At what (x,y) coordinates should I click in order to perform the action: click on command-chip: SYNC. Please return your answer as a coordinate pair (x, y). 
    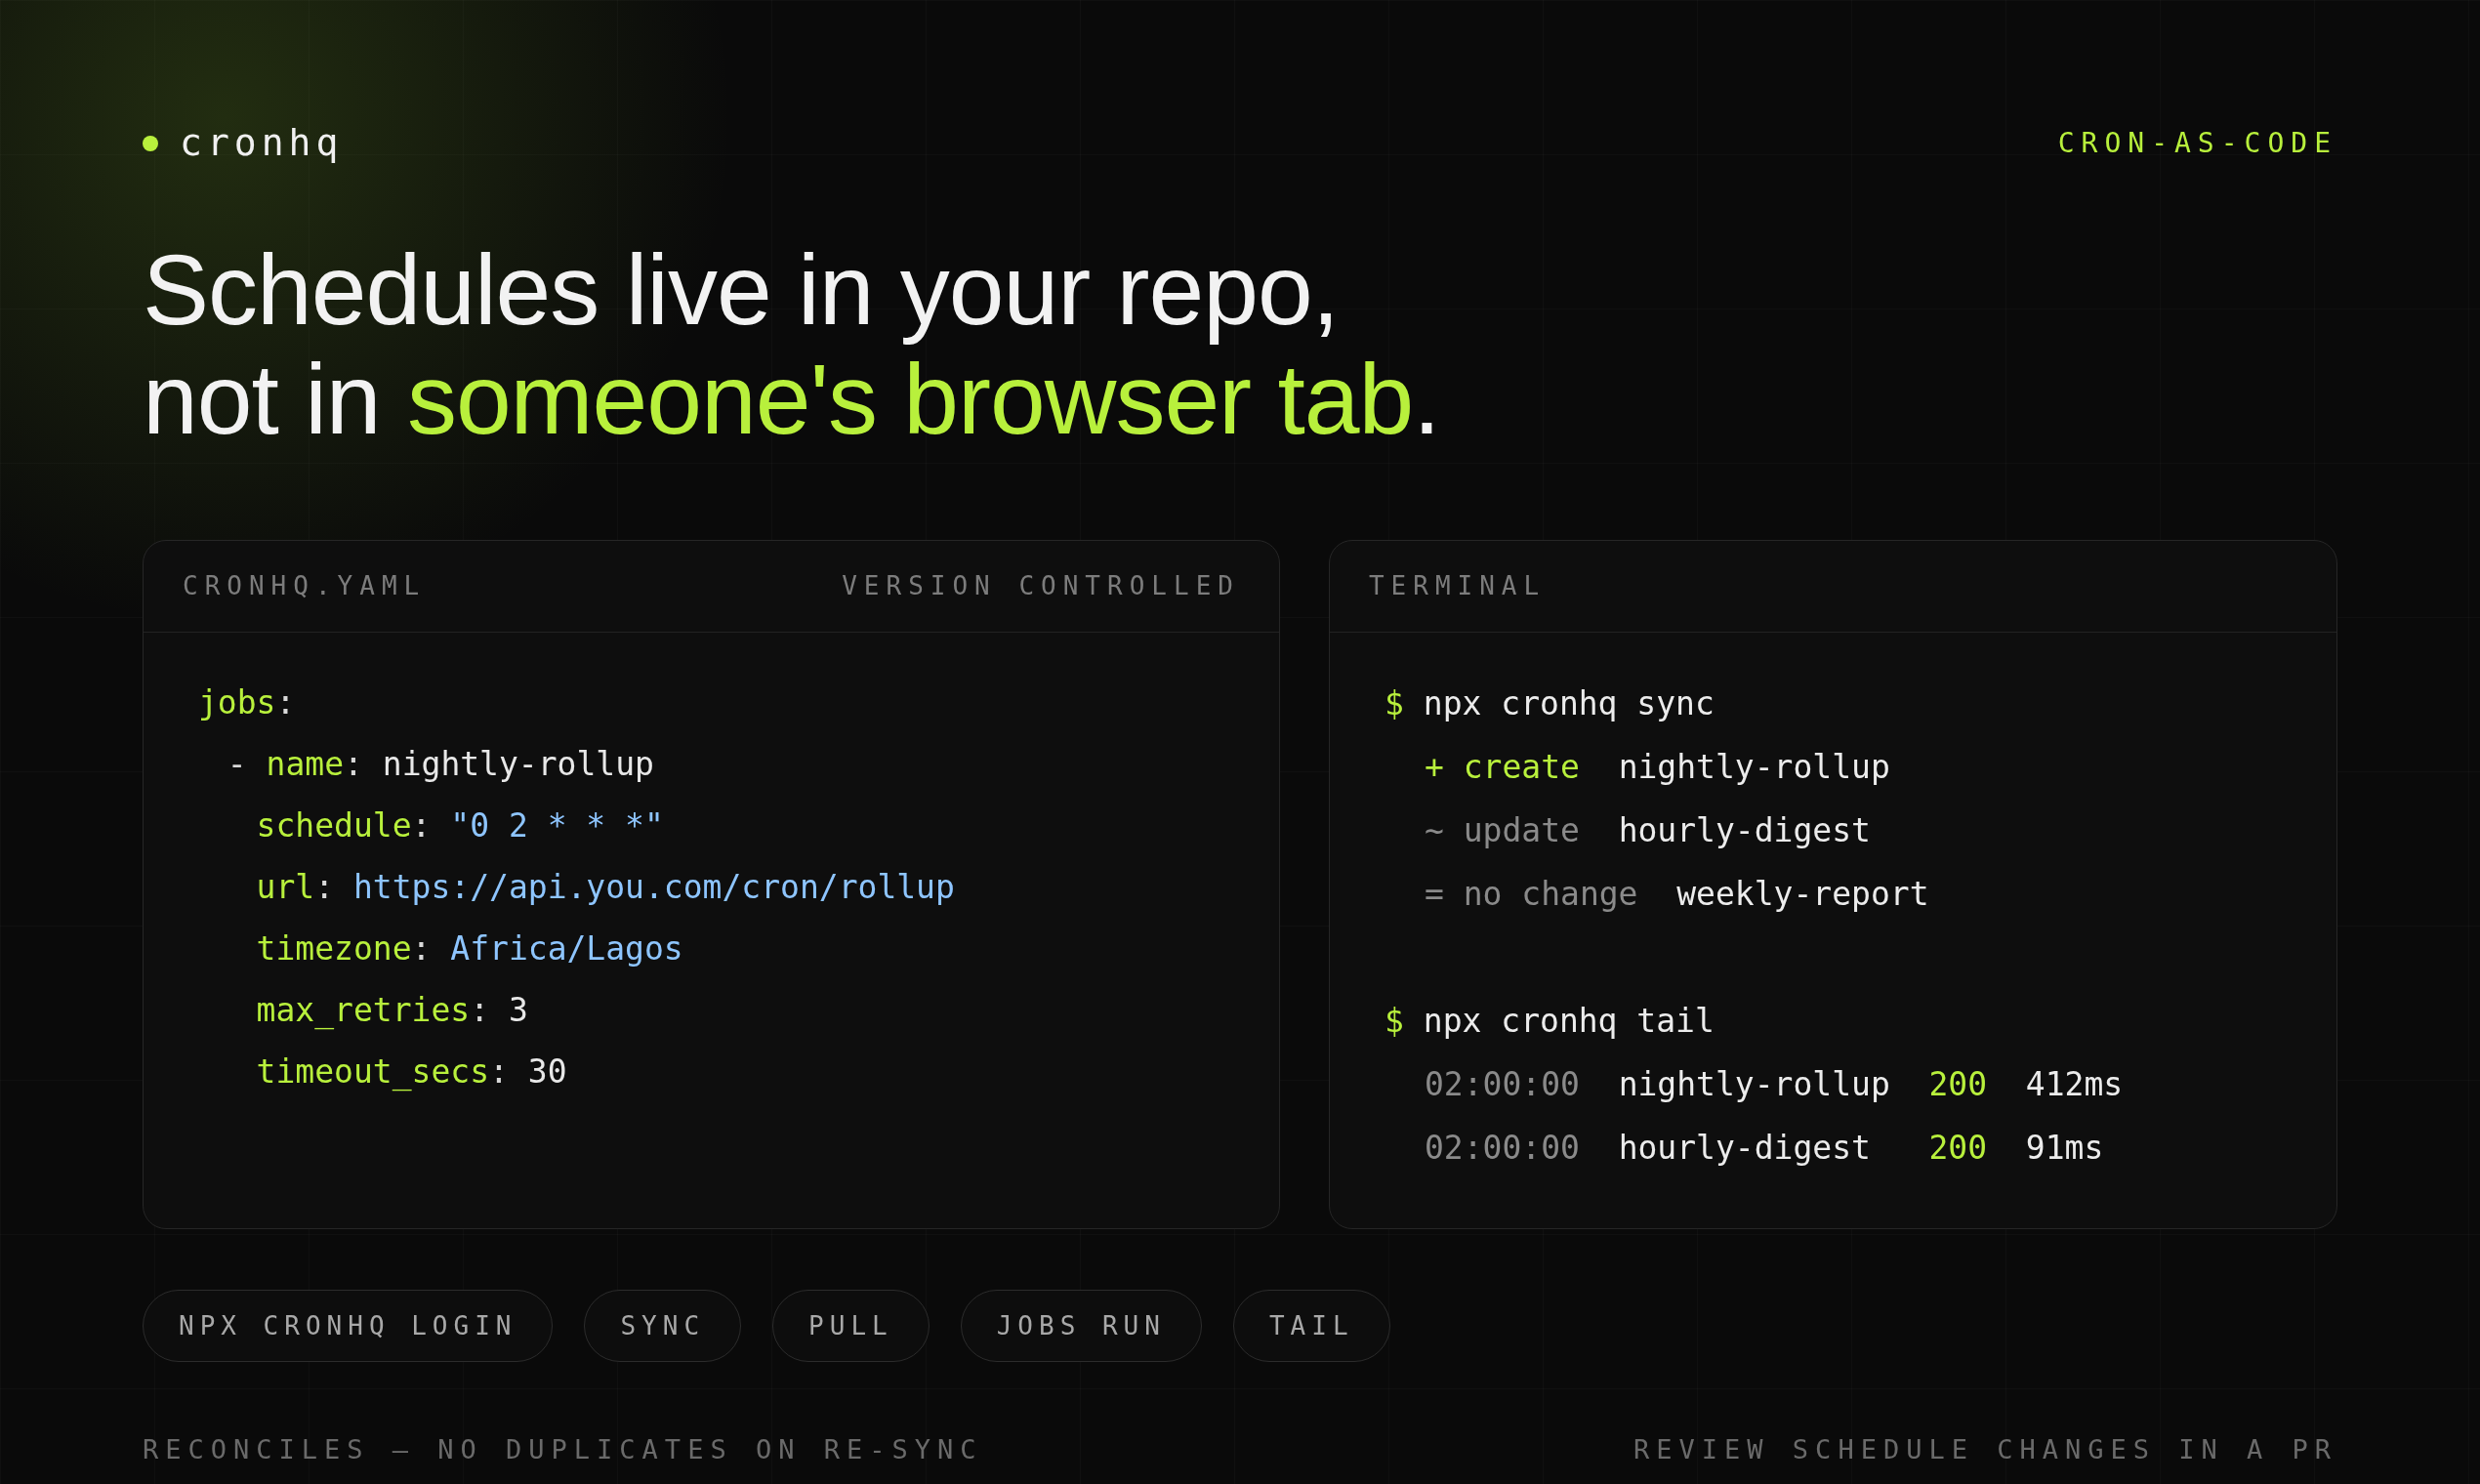
    Looking at the image, I should click on (663, 1326).